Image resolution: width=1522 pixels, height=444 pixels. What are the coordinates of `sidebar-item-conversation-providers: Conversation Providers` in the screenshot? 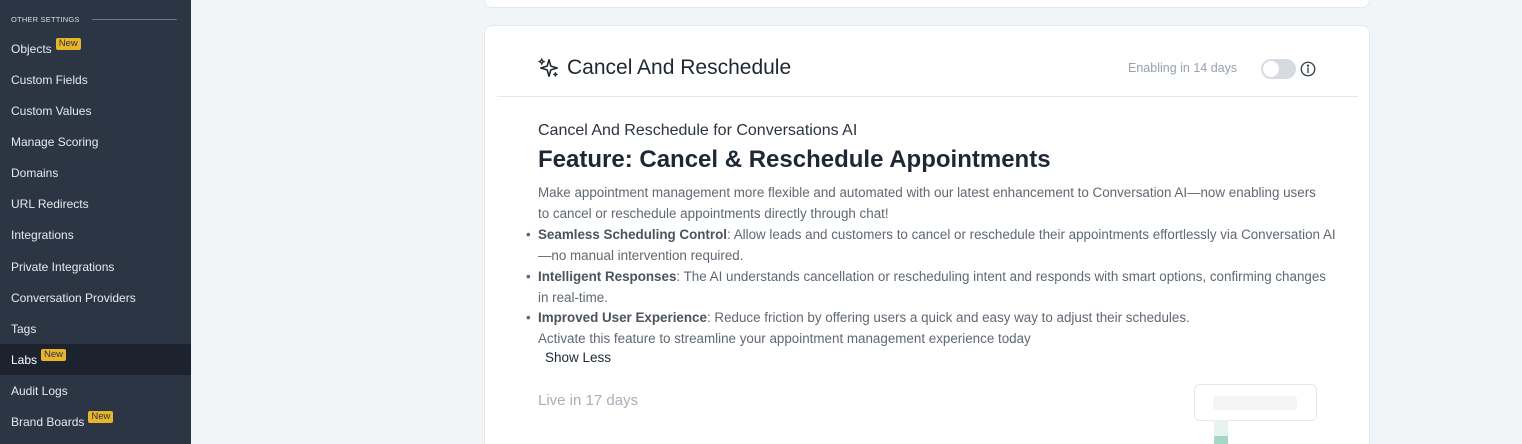 It's located at (95, 297).